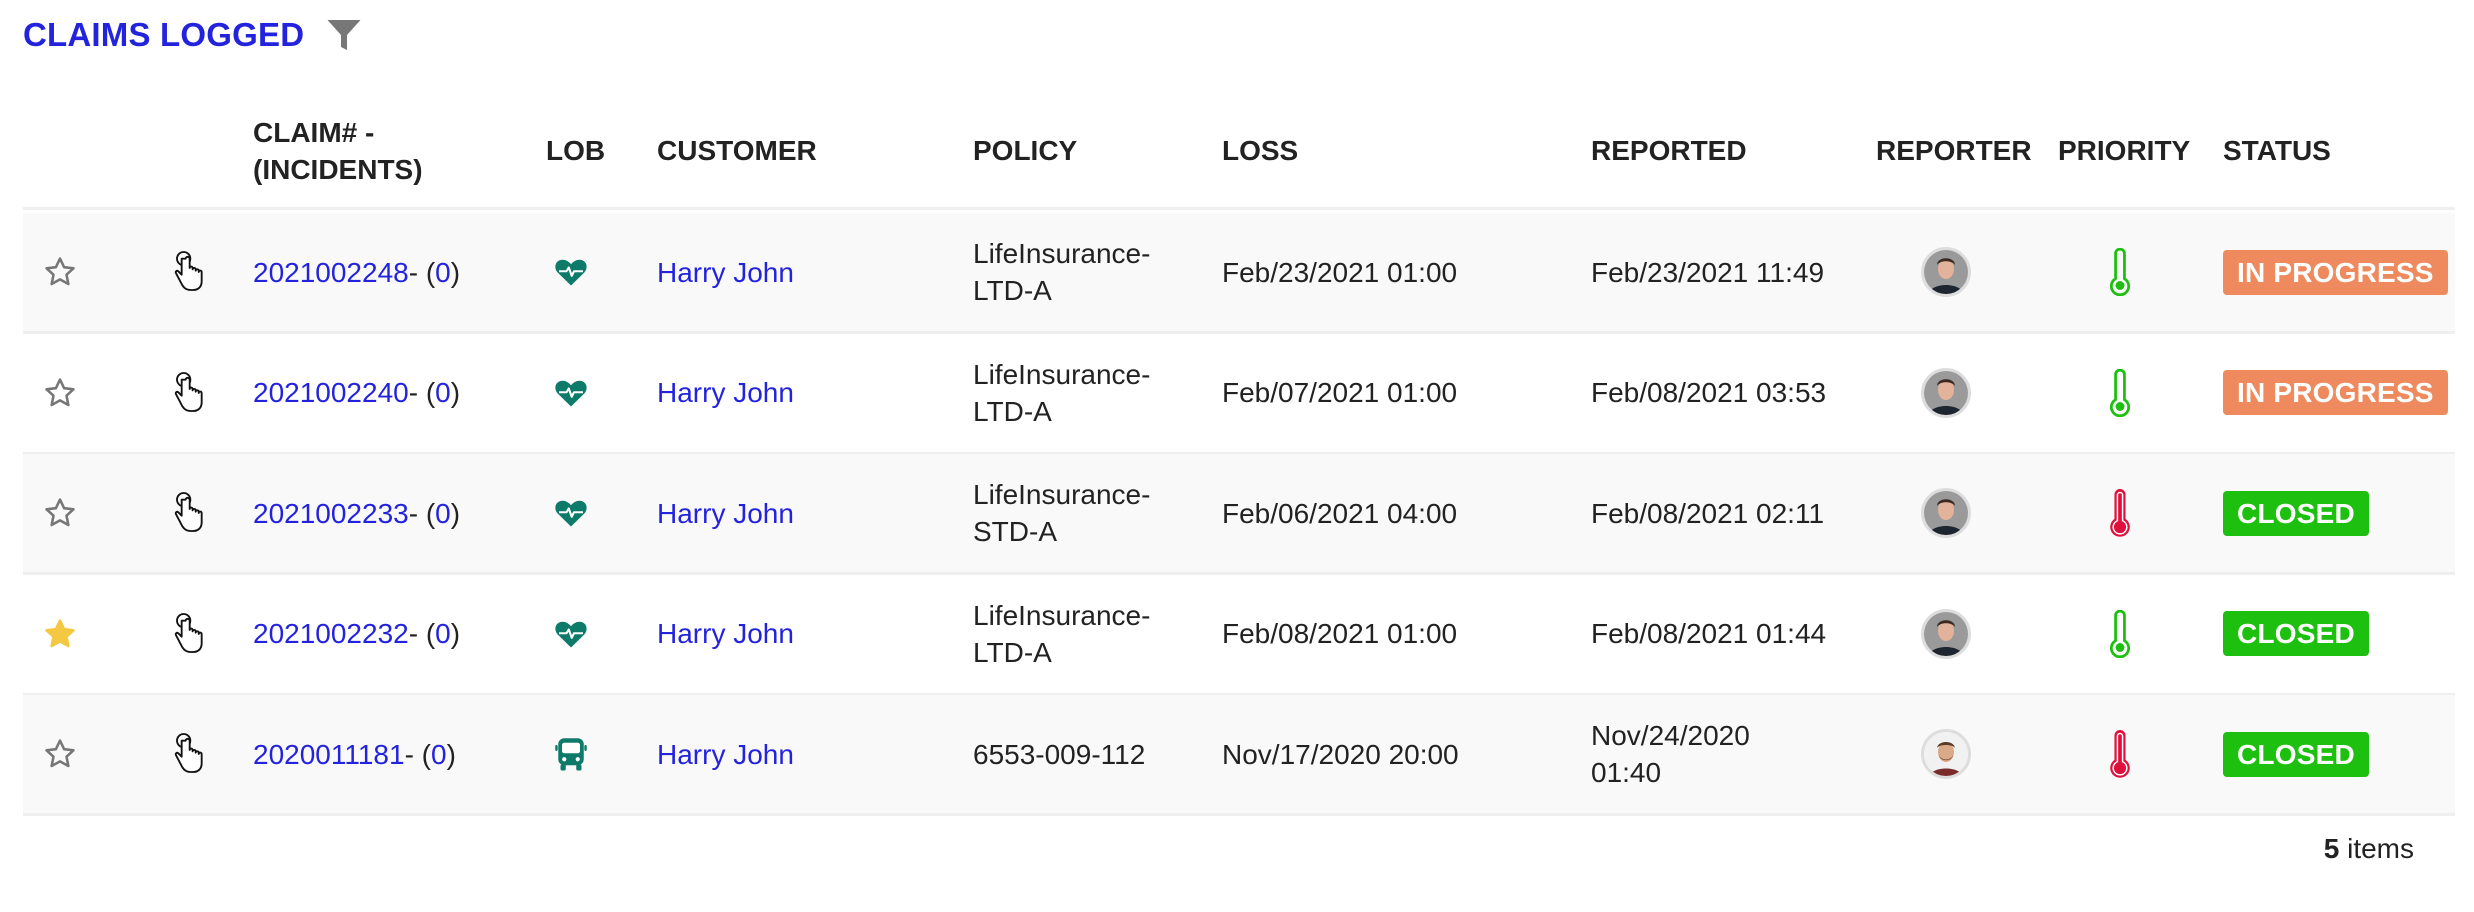 This screenshot has width=2474, height=912. I want to click on claim-number-link: 2021002232, so click(331, 633).